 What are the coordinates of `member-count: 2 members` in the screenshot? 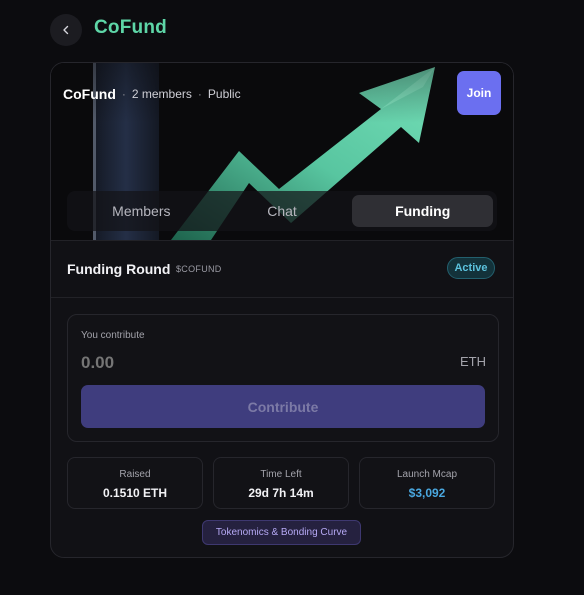 It's located at (161, 94).